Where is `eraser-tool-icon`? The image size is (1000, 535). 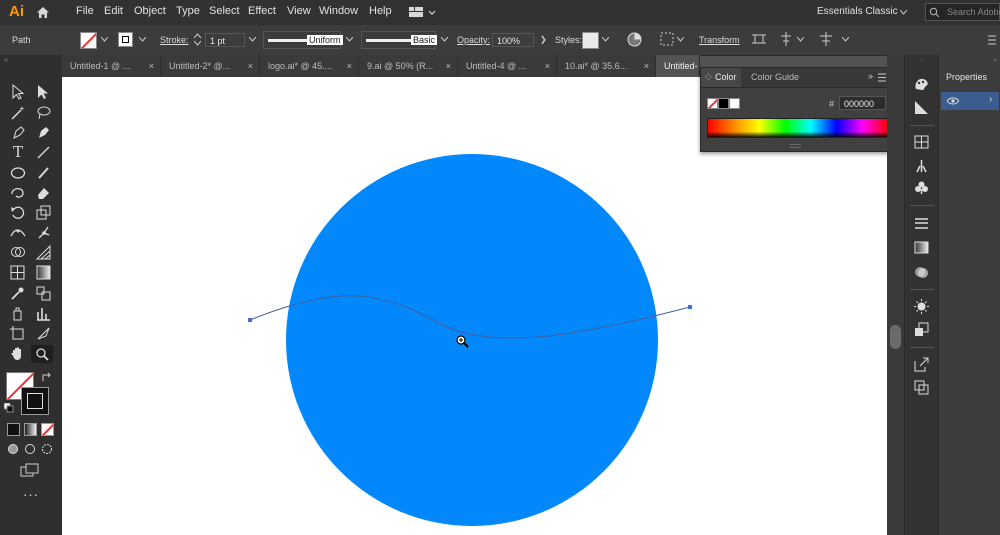 eraser-tool-icon is located at coordinates (43, 192).